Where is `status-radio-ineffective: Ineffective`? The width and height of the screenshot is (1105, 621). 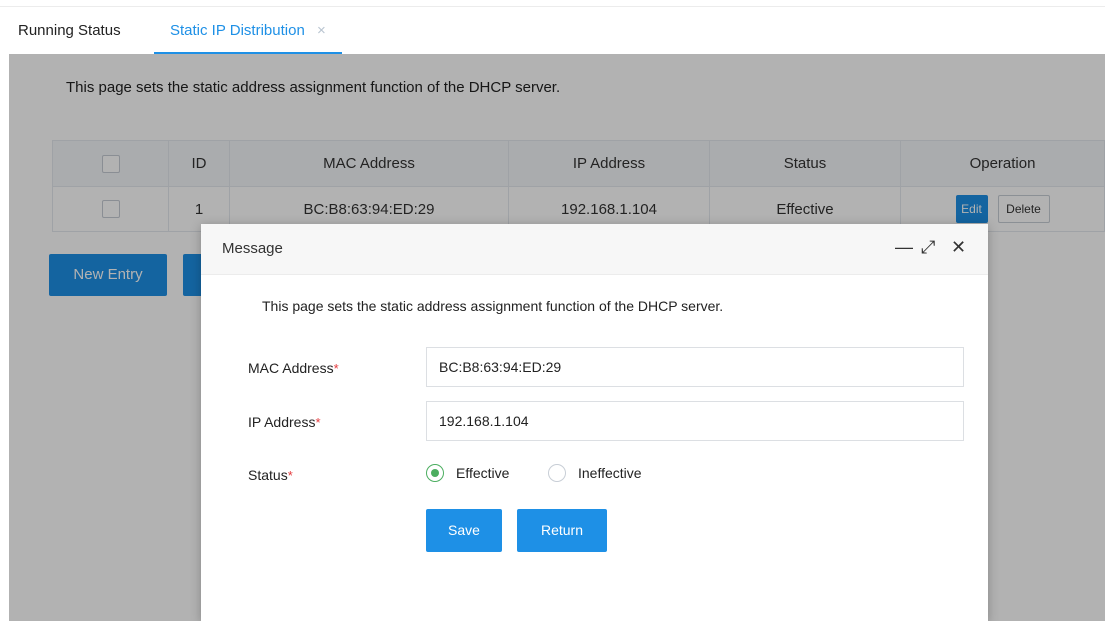
status-radio-ineffective: Ineffective is located at coordinates (595, 473).